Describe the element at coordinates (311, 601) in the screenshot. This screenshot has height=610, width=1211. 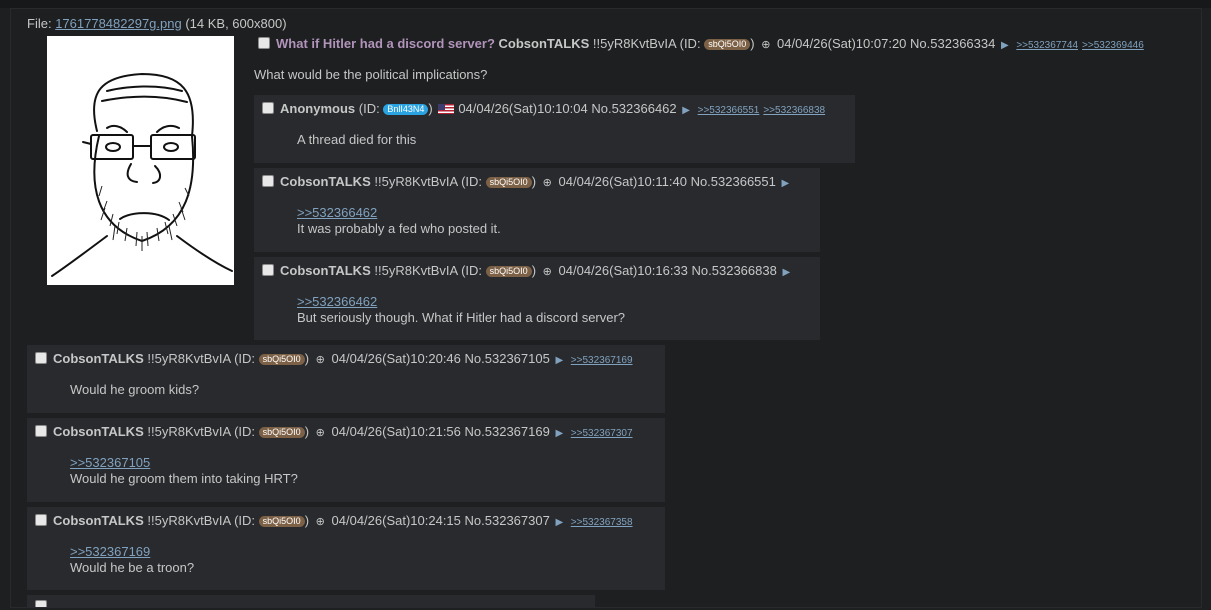
I see `reply-post-partial` at that location.